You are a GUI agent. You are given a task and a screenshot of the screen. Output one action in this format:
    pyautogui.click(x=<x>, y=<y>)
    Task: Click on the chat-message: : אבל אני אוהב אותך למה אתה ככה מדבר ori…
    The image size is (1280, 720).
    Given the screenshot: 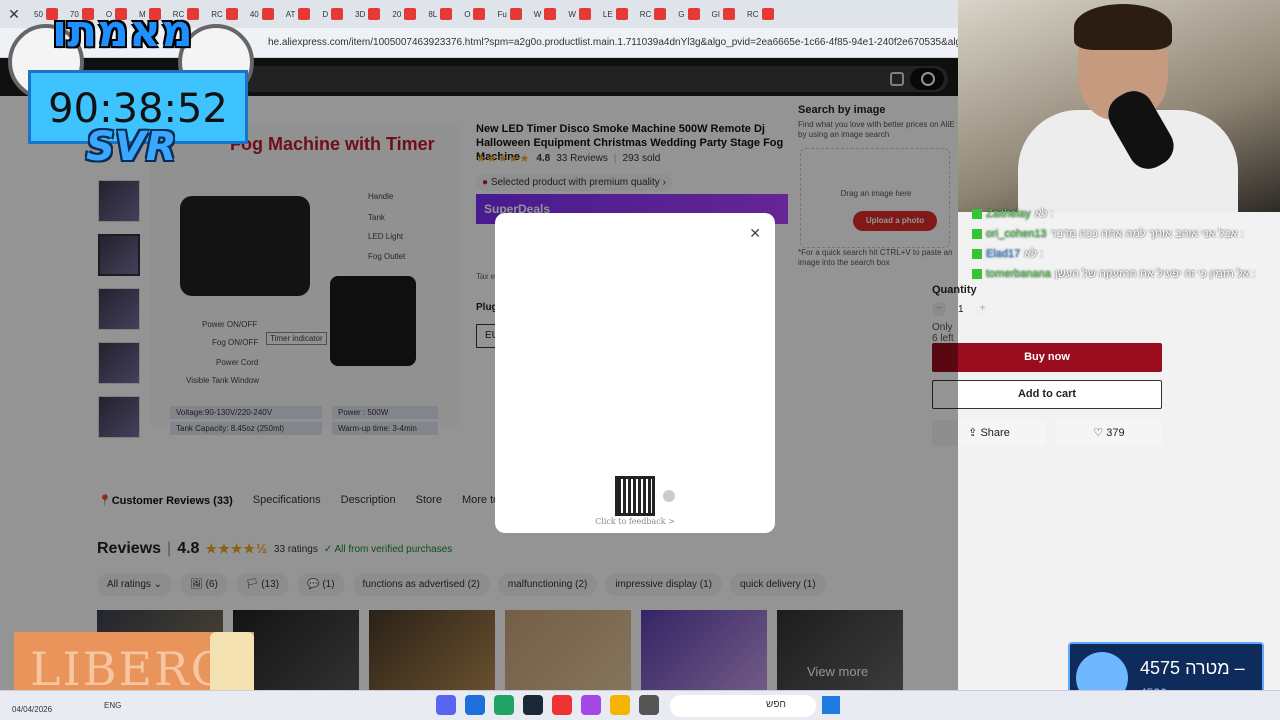 What is the action you would take?
    pyautogui.click(x=1122, y=234)
    